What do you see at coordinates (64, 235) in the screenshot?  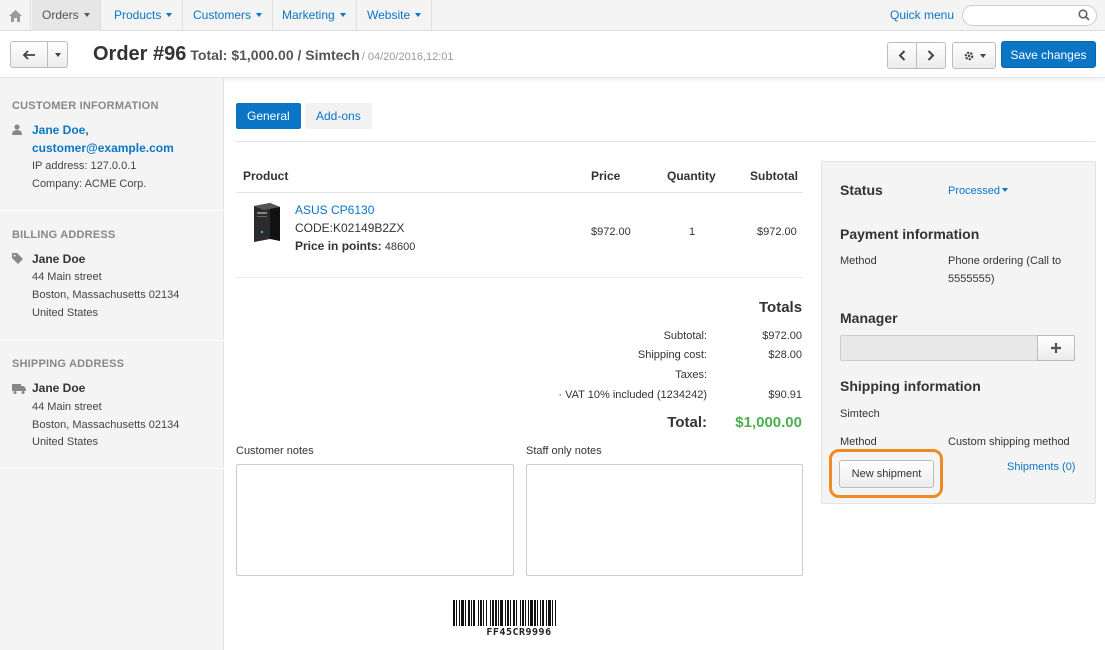 I see `billing-address-title: Billing address` at bounding box center [64, 235].